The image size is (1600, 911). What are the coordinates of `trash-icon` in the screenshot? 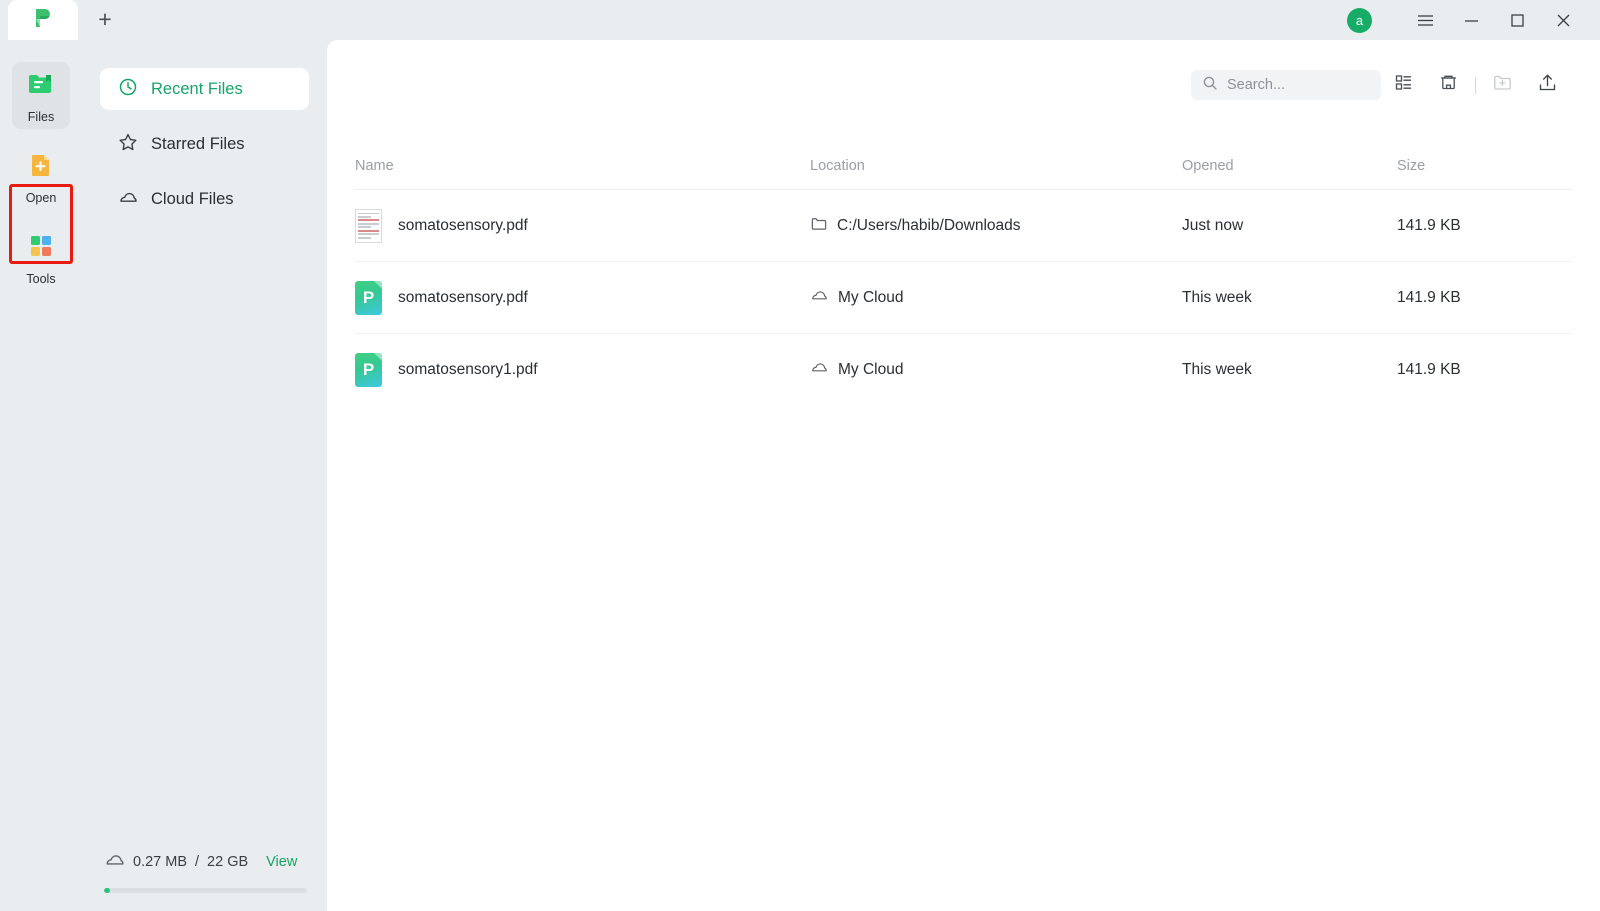 It's located at (1448, 85).